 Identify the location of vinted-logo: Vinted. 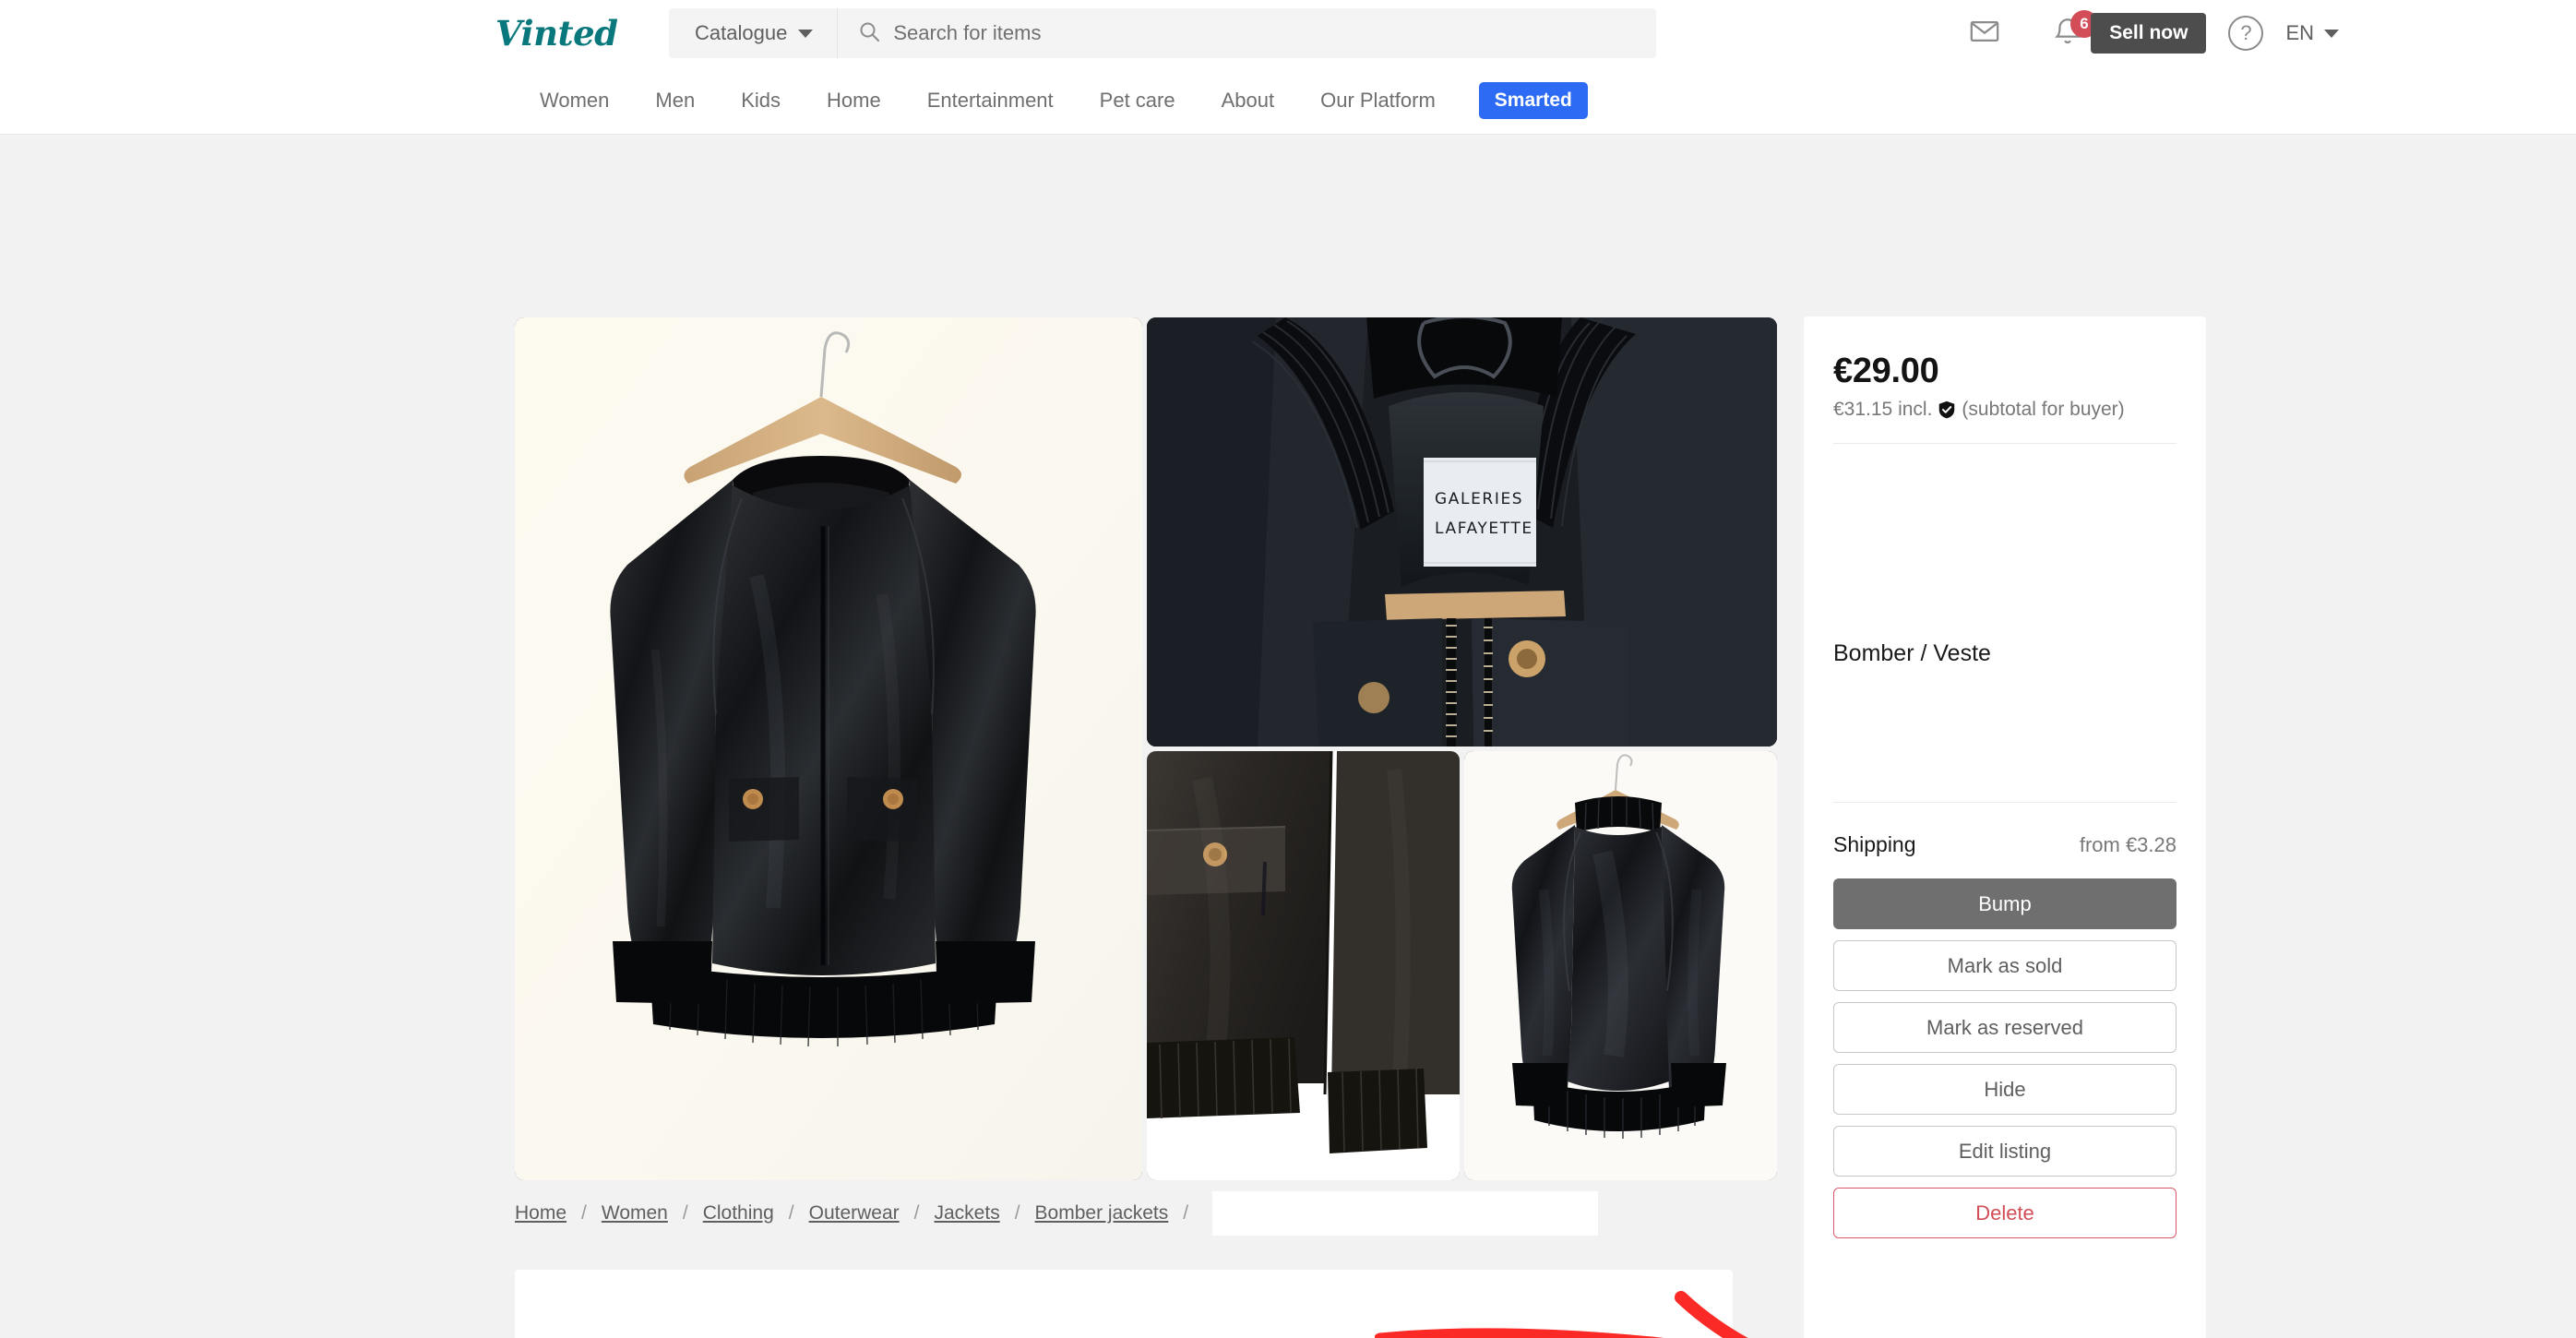
(556, 33).